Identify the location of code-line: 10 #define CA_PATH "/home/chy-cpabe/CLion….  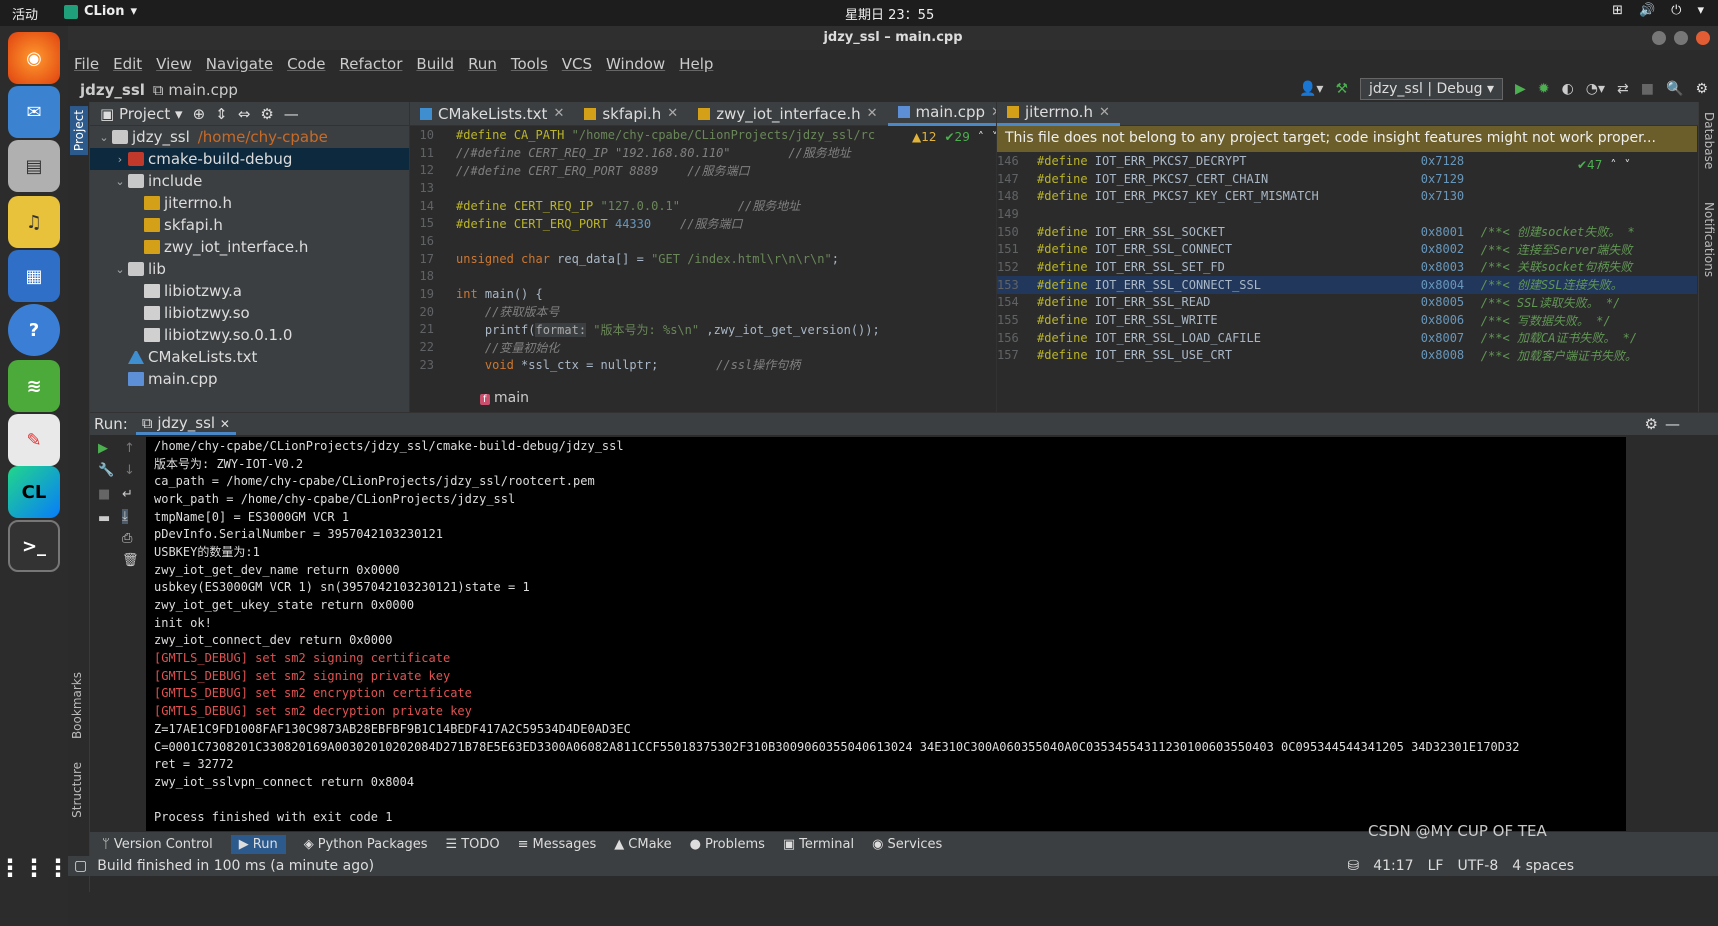
(645, 135).